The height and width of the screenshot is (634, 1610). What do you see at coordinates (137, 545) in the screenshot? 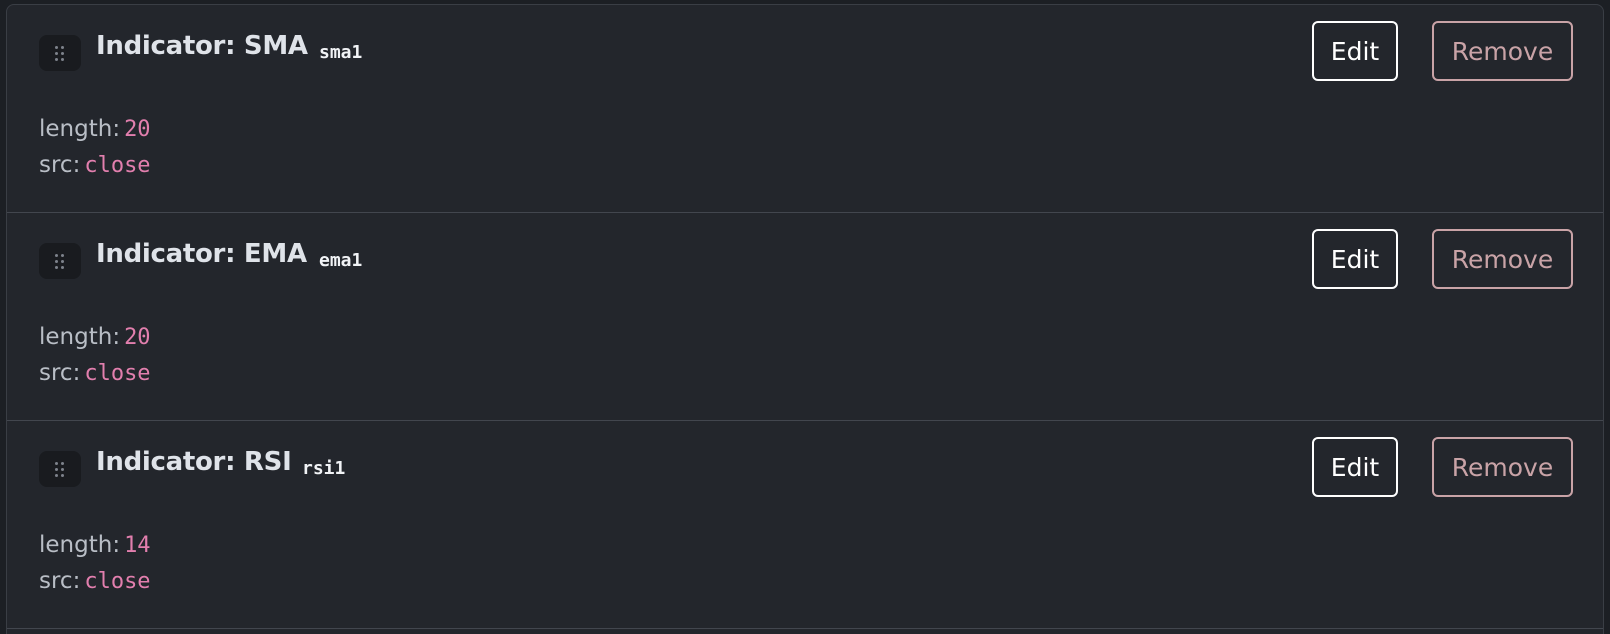
I see `param-value: 14` at bounding box center [137, 545].